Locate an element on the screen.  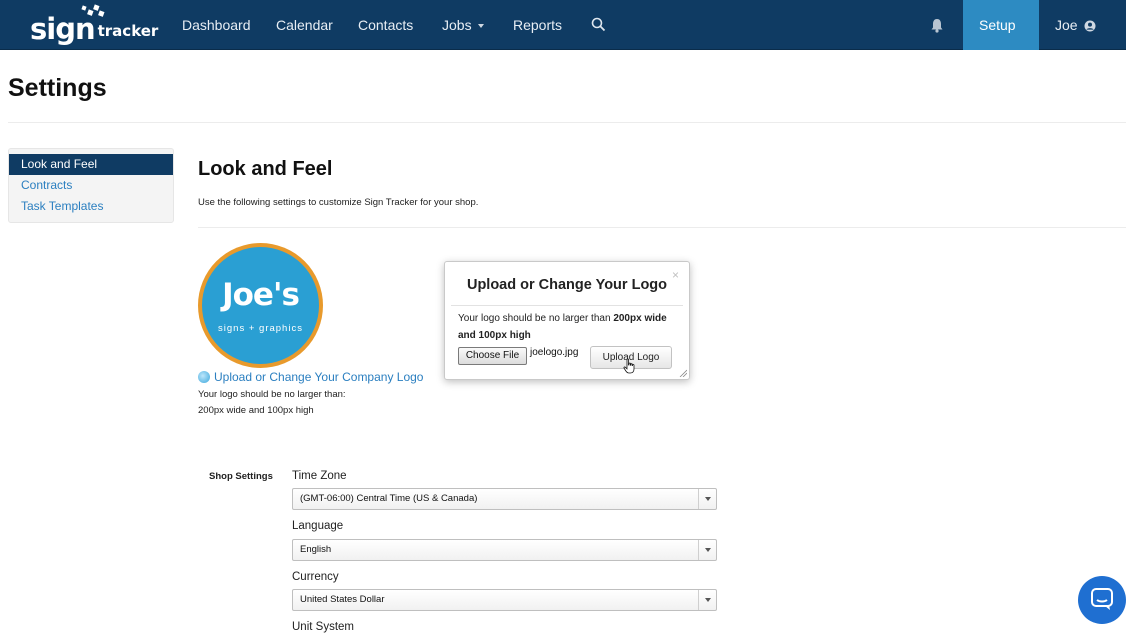
logo-note-line-2: 200px wide and 100px high is located at coordinates (256, 410).